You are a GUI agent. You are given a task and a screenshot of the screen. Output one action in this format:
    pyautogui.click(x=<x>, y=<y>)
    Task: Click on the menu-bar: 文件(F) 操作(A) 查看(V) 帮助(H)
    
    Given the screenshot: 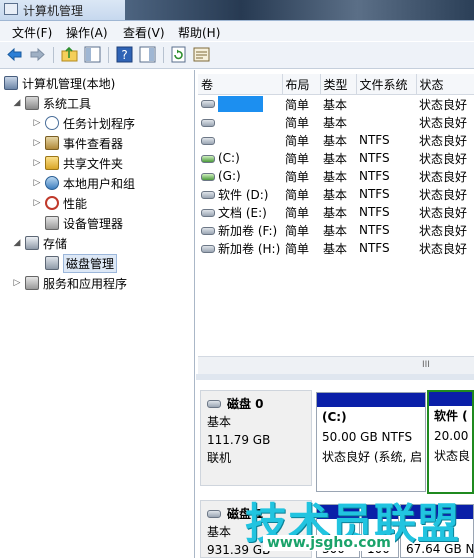 What is the action you would take?
    pyautogui.click(x=237, y=31)
    